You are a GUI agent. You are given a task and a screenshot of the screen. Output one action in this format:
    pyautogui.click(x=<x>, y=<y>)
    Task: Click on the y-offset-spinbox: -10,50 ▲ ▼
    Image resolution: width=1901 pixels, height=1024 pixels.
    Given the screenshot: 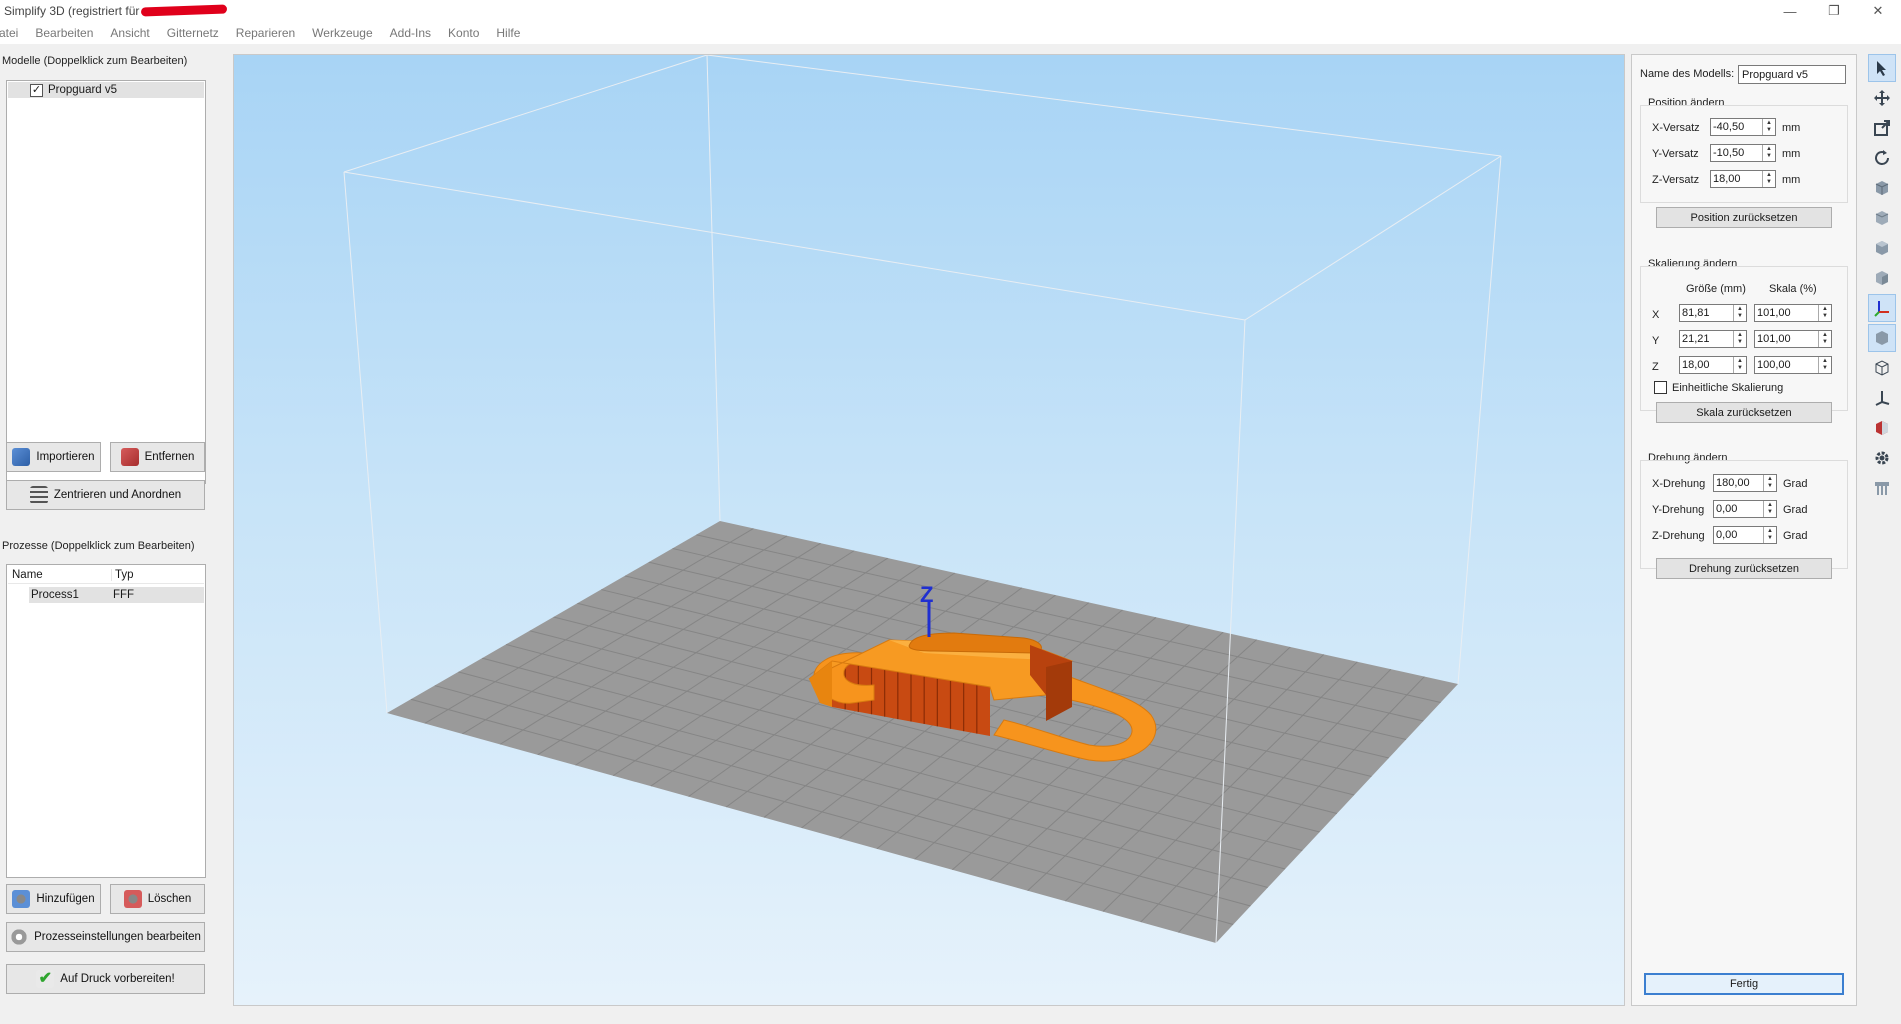 What is the action you would take?
    pyautogui.click(x=1743, y=153)
    